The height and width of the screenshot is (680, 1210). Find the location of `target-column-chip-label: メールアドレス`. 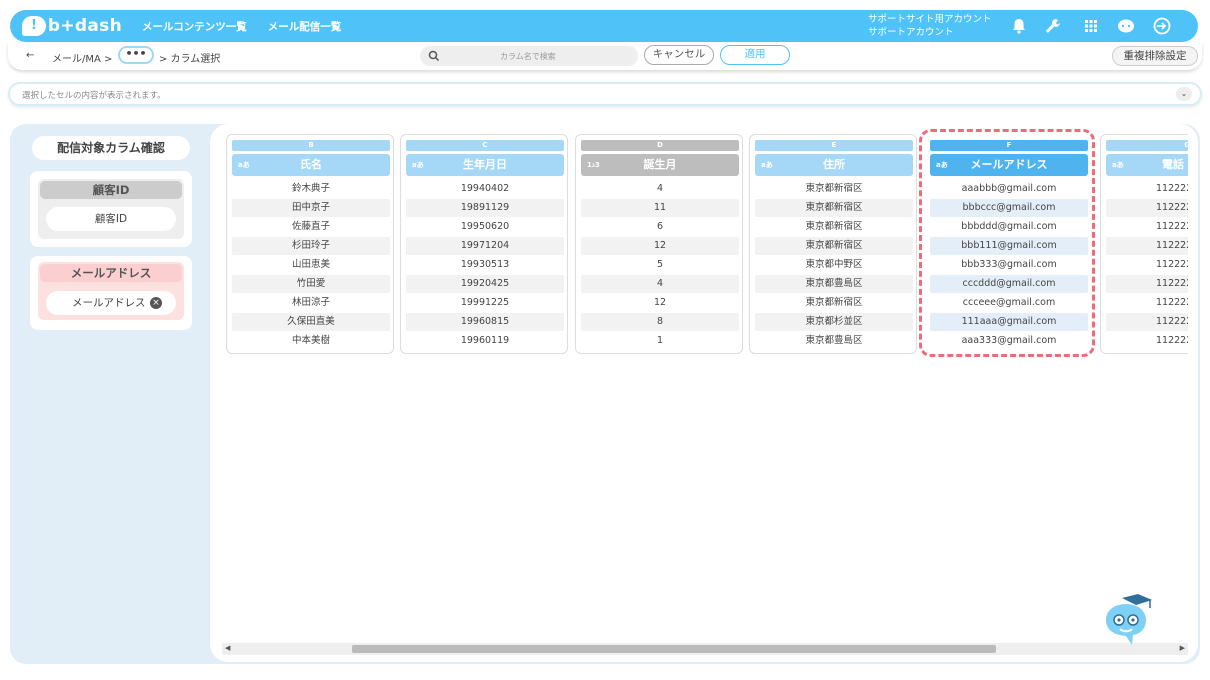

target-column-chip-label: メールアドレス is located at coordinates (109, 303).